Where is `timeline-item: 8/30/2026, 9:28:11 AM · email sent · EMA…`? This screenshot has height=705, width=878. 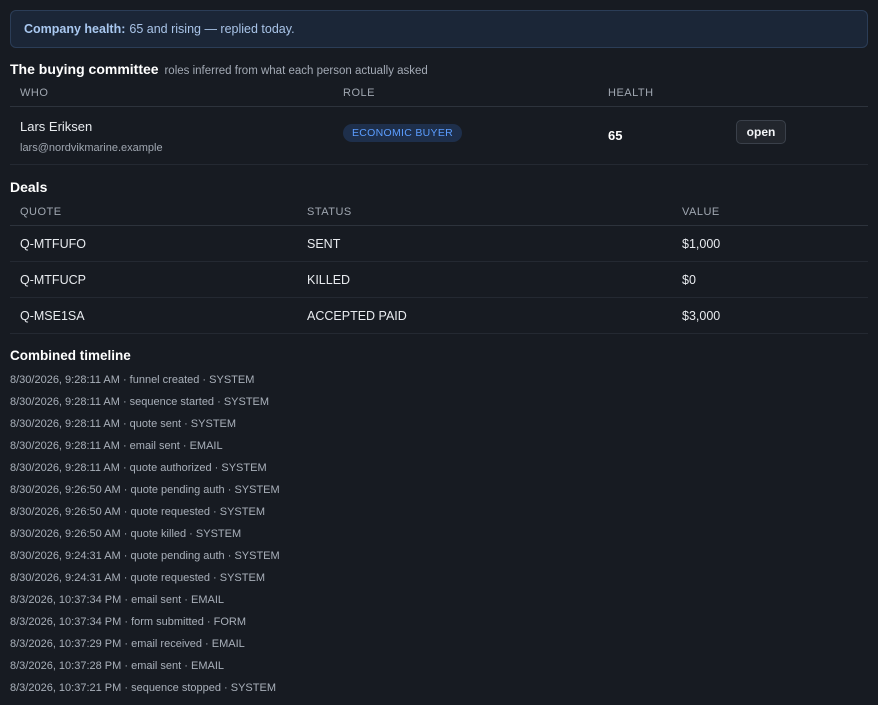 timeline-item: 8/30/2026, 9:28:11 AM · email sent · EMA… is located at coordinates (116, 446).